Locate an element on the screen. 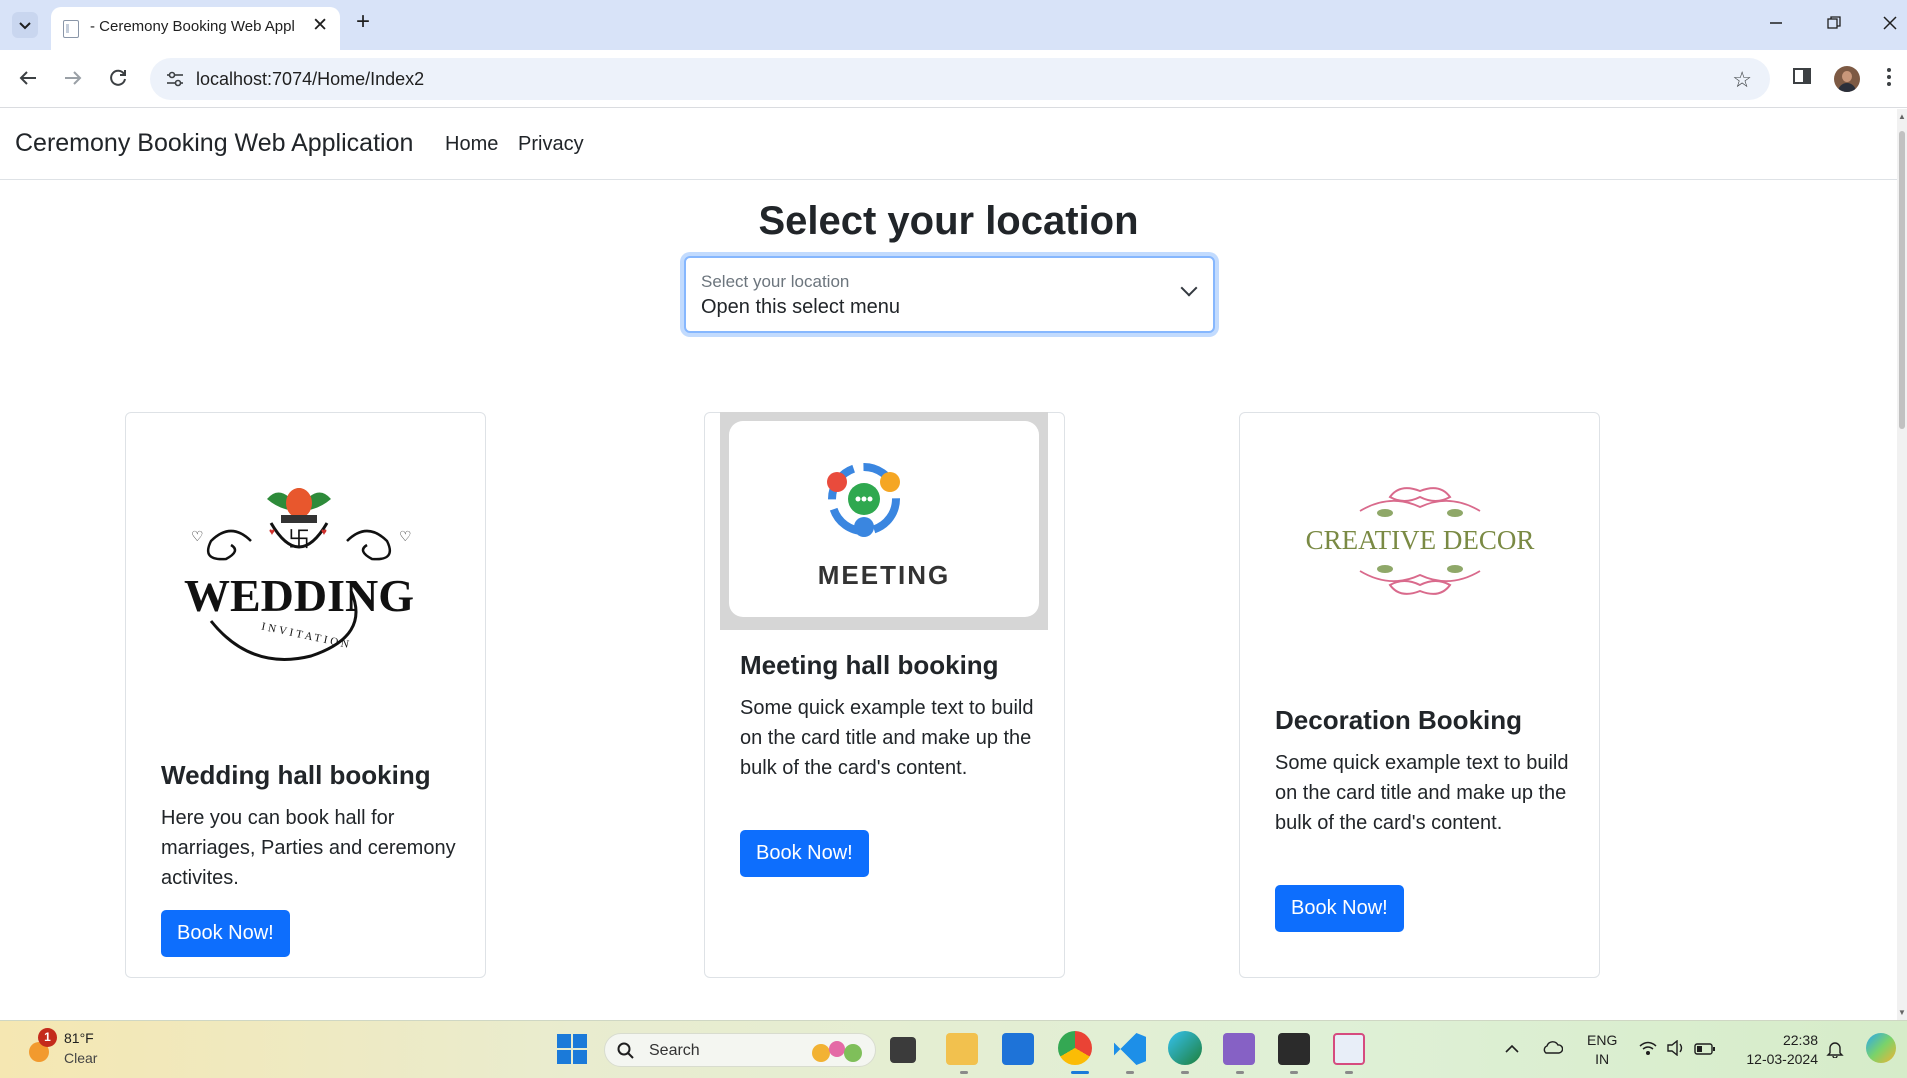 The image size is (1907, 1078). window-close-icon is located at coordinates (1890, 24).